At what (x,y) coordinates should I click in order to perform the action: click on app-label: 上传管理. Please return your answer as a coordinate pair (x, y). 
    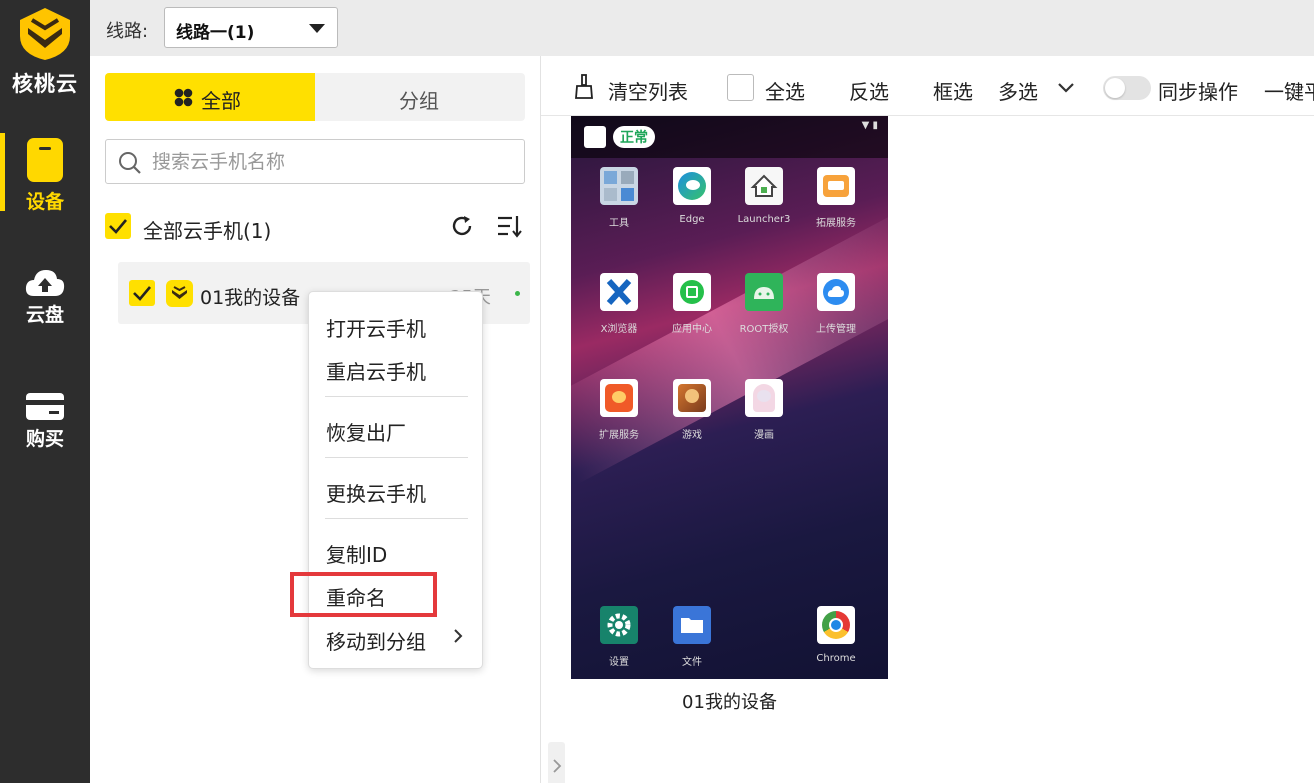
    Looking at the image, I should click on (836, 329).